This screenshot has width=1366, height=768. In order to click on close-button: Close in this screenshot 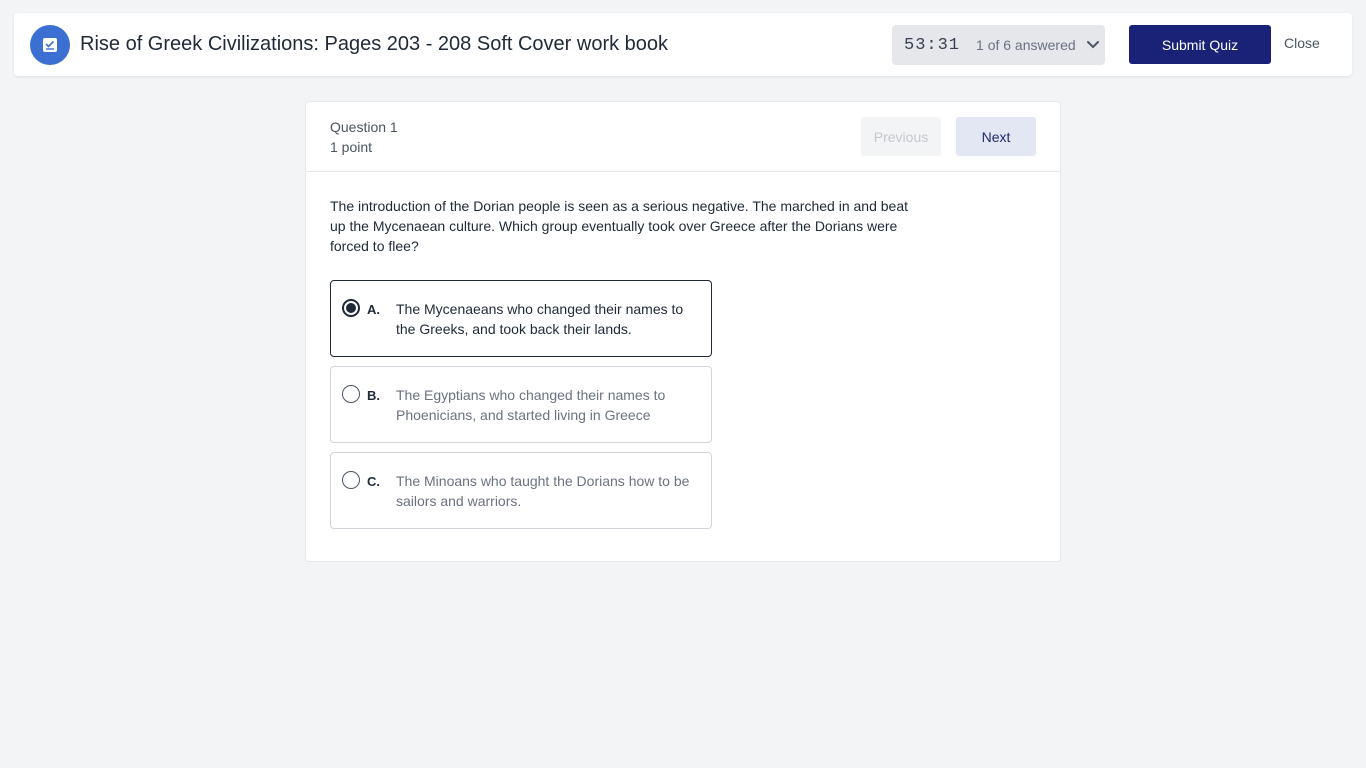, I will do `click(1302, 43)`.